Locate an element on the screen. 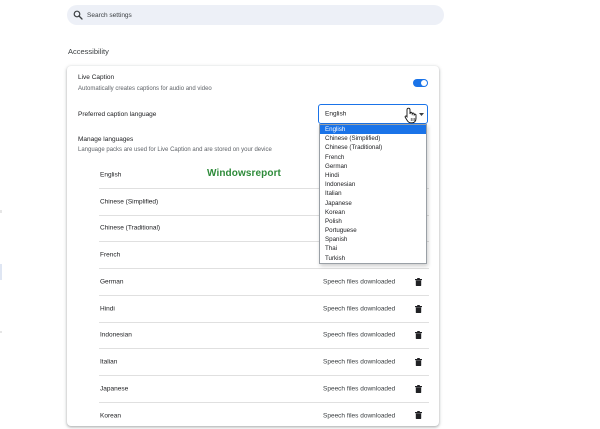 The image size is (600, 429). section-title: Accessibility is located at coordinates (88, 51).